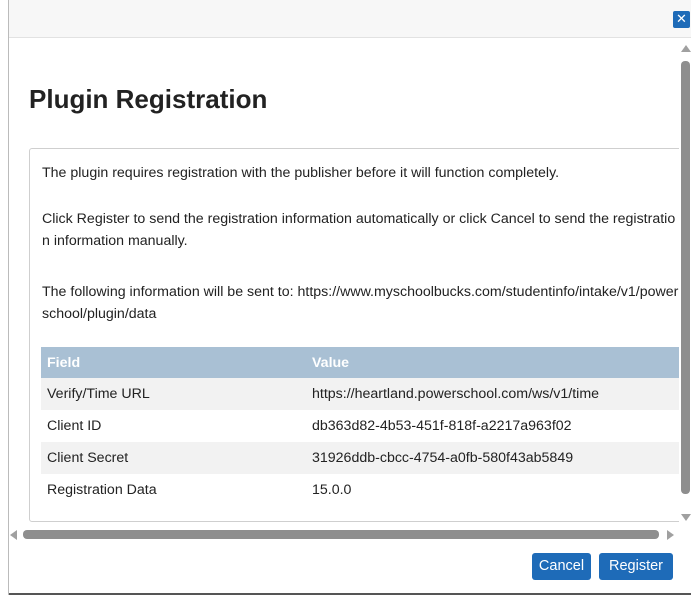  I want to click on field-cell: Client ID, so click(173, 426).